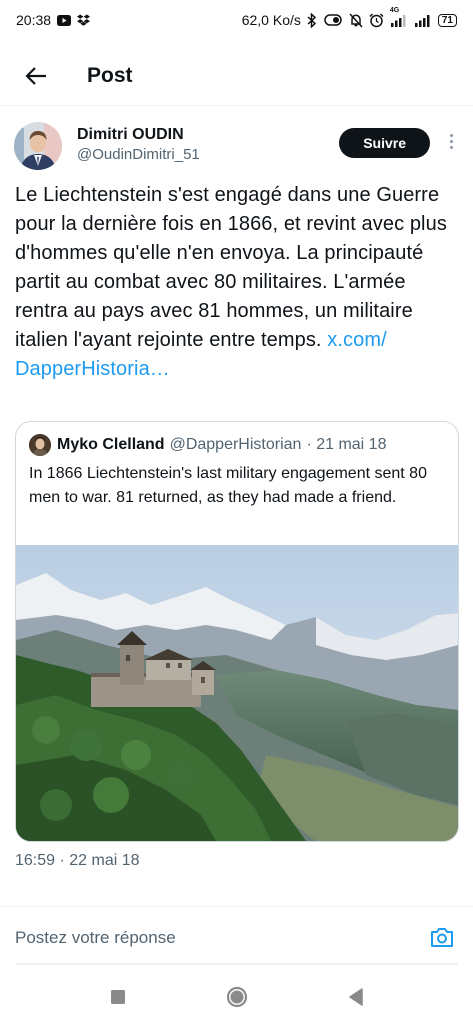 The width and height of the screenshot is (473, 1024). I want to click on system-back-button, so click(356, 997).